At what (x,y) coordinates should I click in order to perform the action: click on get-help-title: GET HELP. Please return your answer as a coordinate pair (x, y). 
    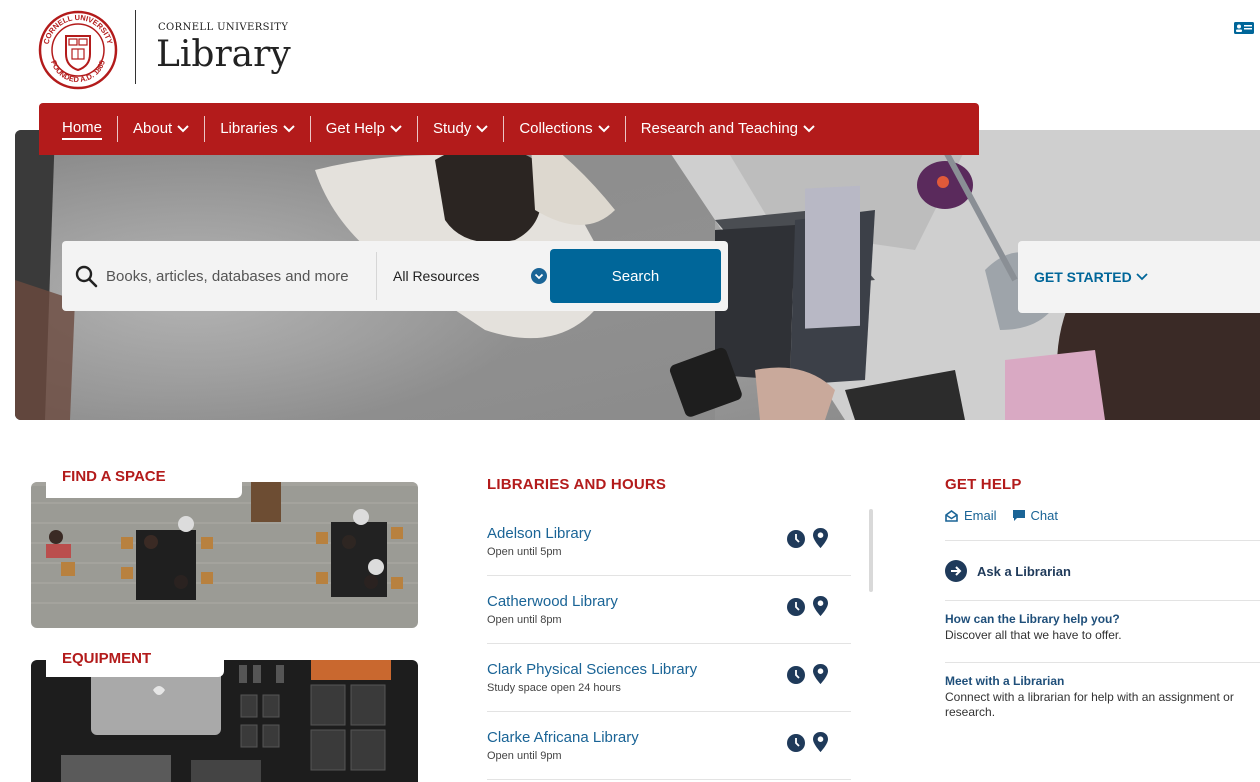
    Looking at the image, I should click on (983, 484).